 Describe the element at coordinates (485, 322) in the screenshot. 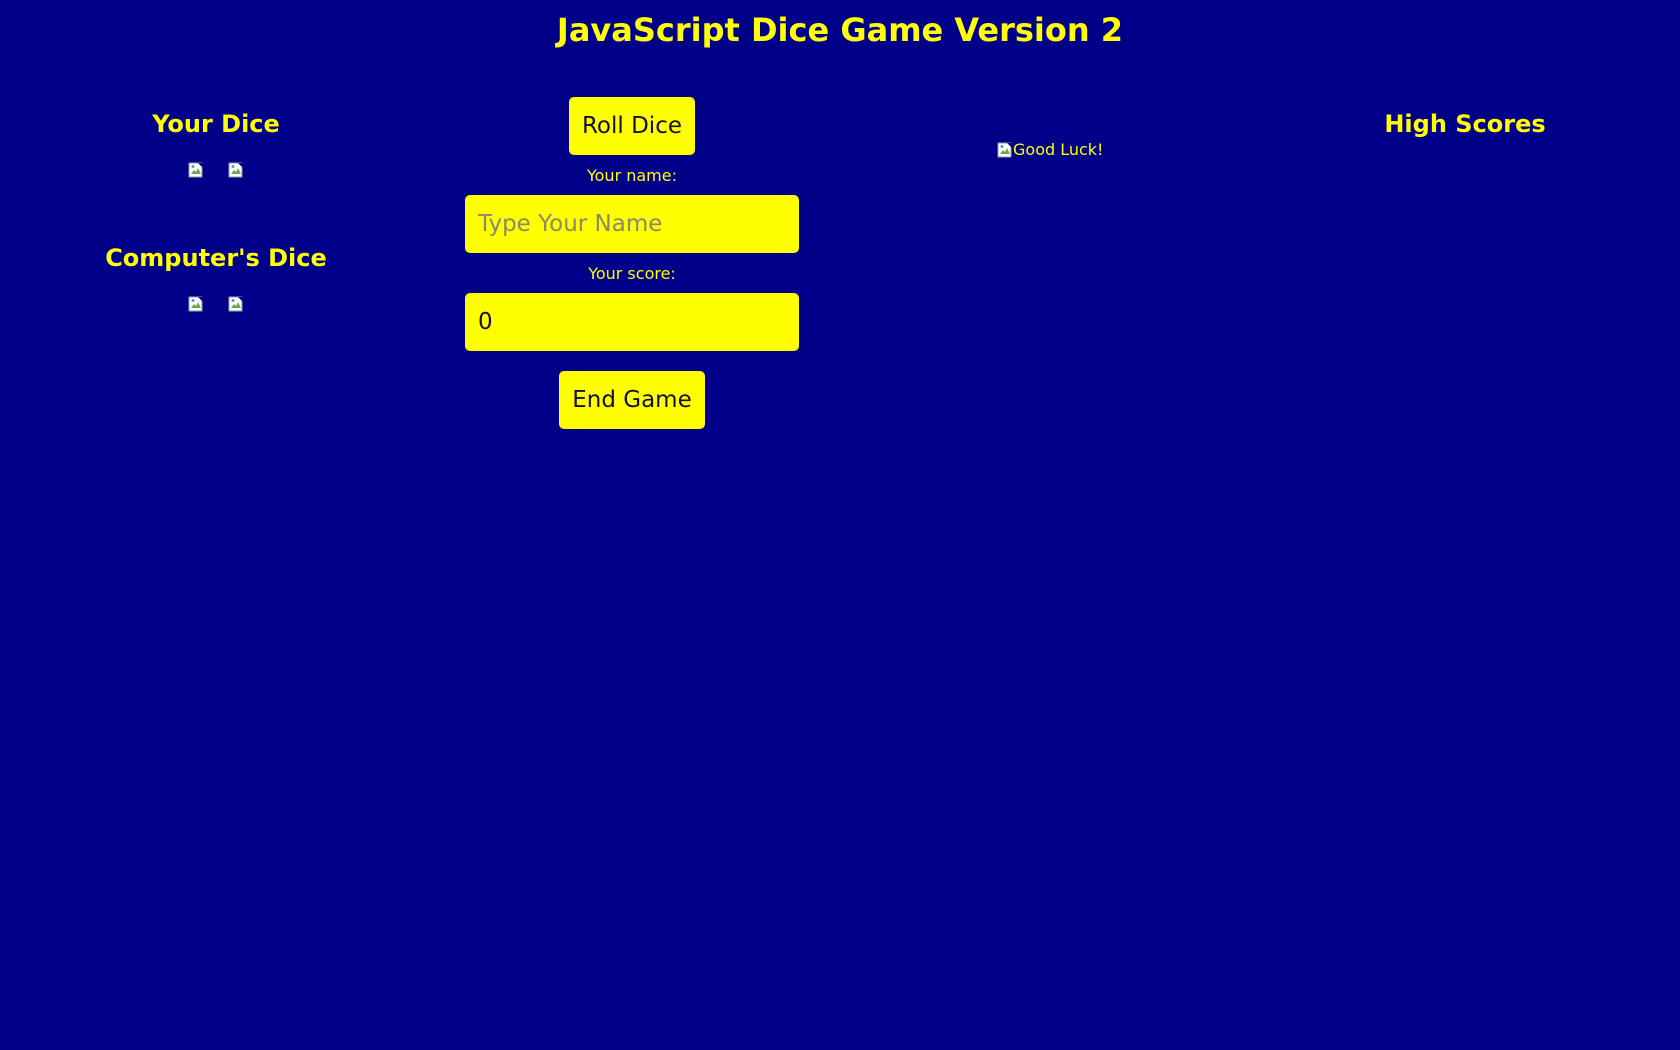

I see `score-value: 0` at that location.